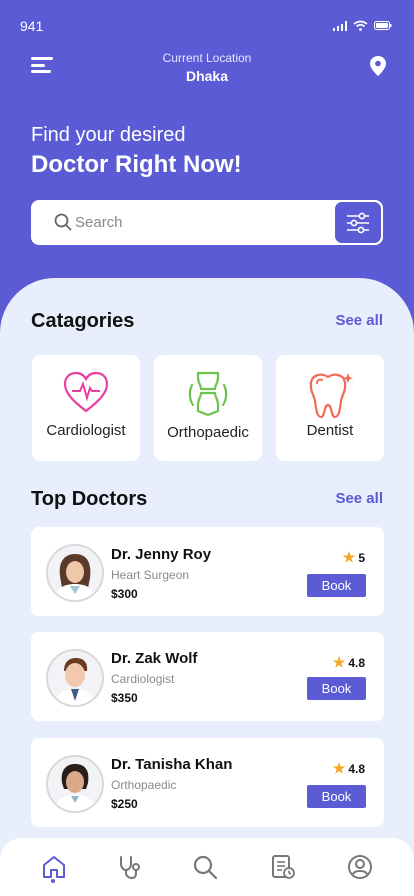  I want to click on status-time: 941, so click(32, 26).